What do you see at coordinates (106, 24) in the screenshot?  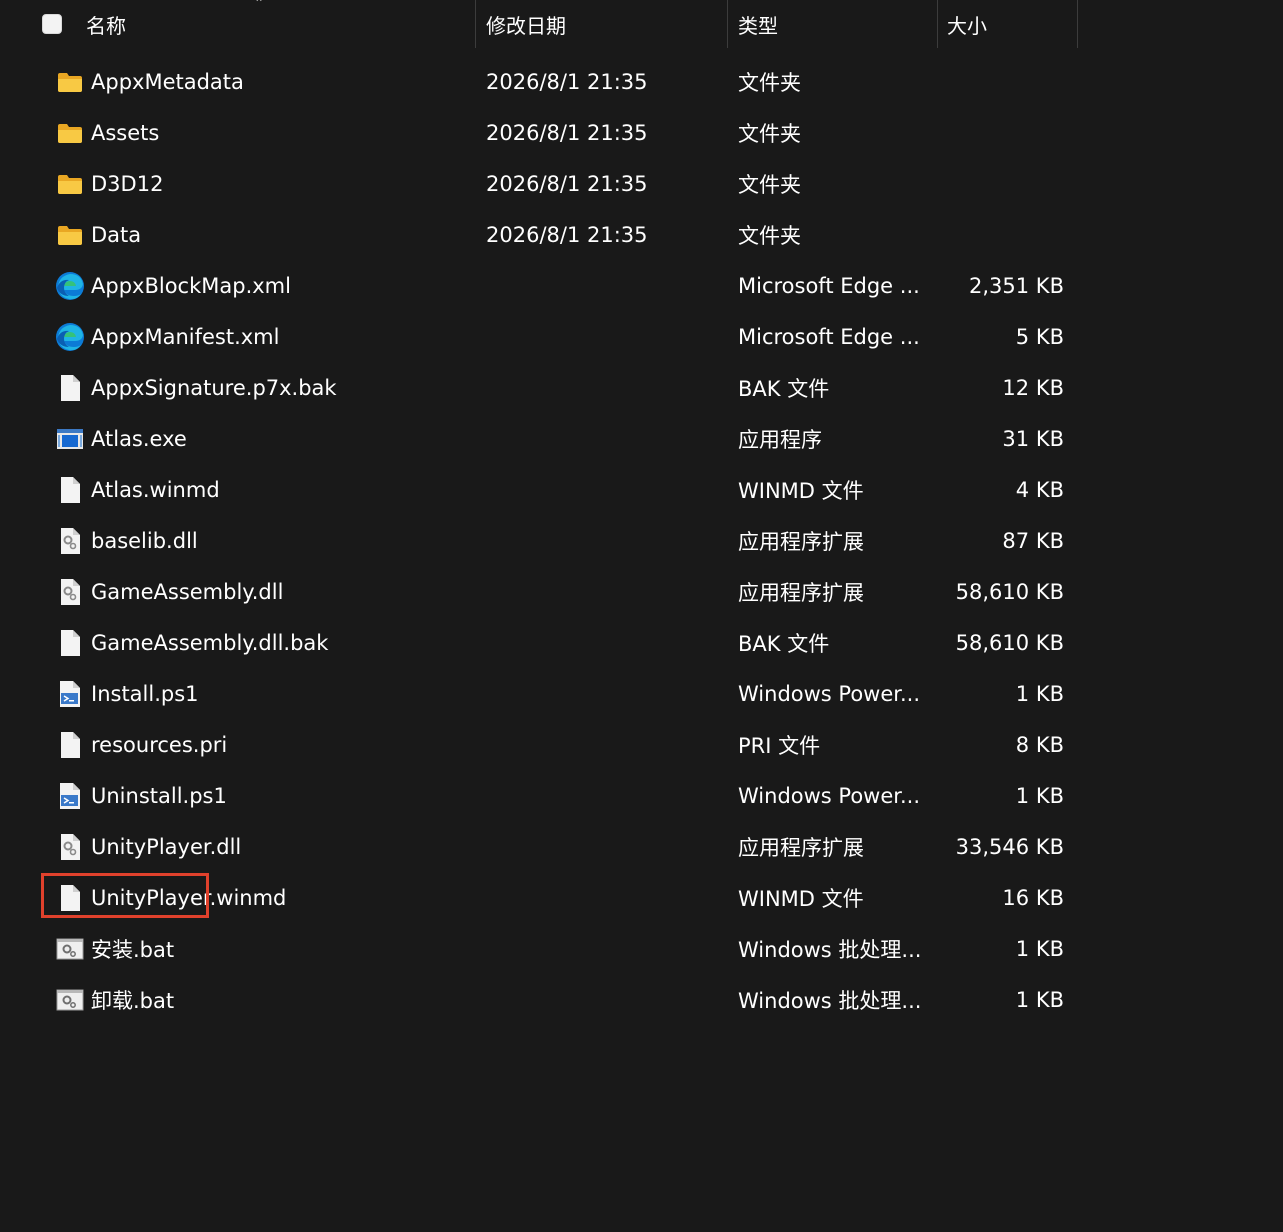 I see `column-header-name: 名称` at bounding box center [106, 24].